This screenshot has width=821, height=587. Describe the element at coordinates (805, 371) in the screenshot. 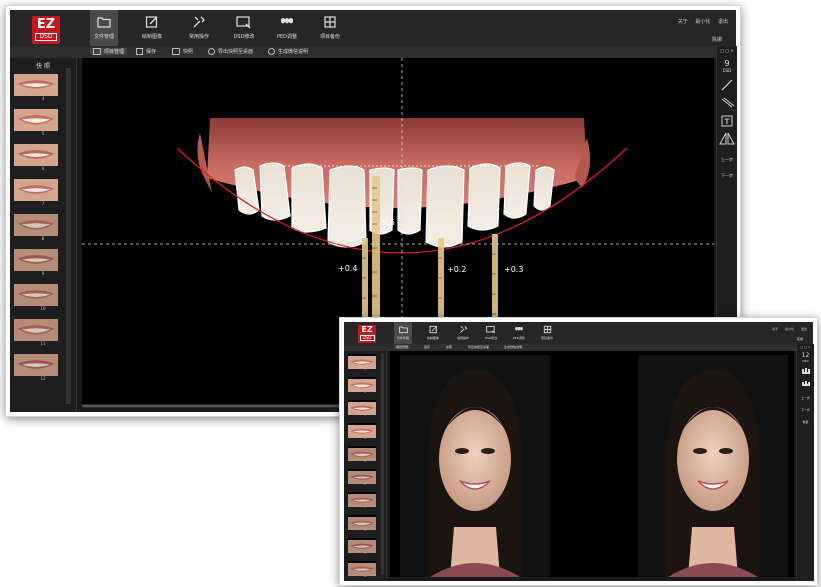

I see `hand-tool-icon` at that location.